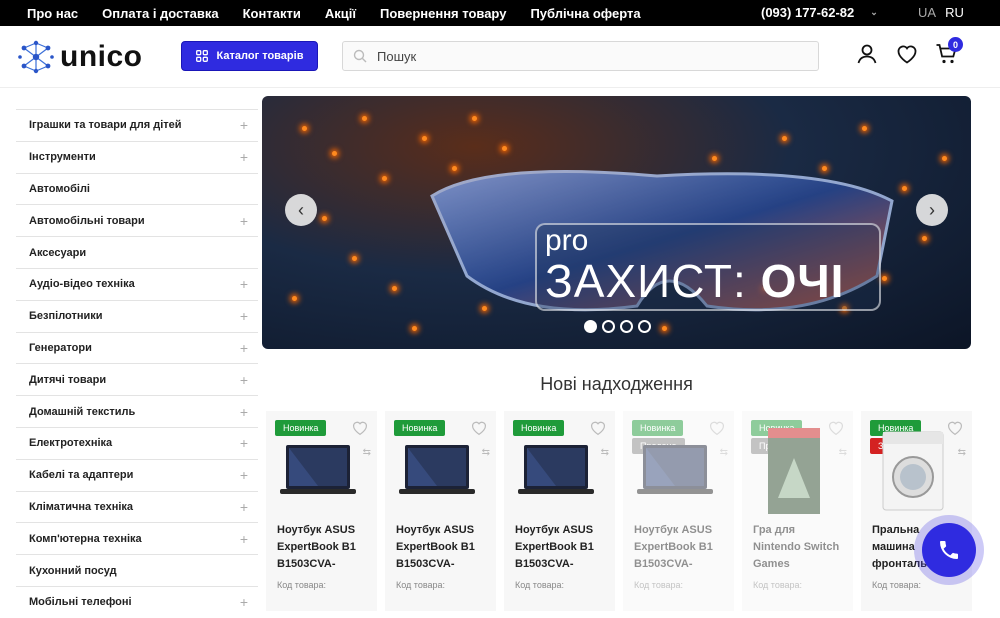  I want to click on sidebar-category-item: Інструменти +, so click(137, 156).